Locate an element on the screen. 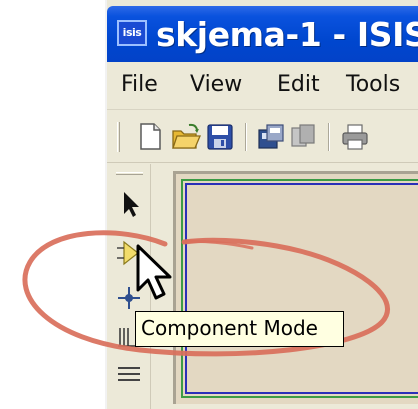 This screenshot has width=418, height=409. menu-view: View is located at coordinates (216, 84).